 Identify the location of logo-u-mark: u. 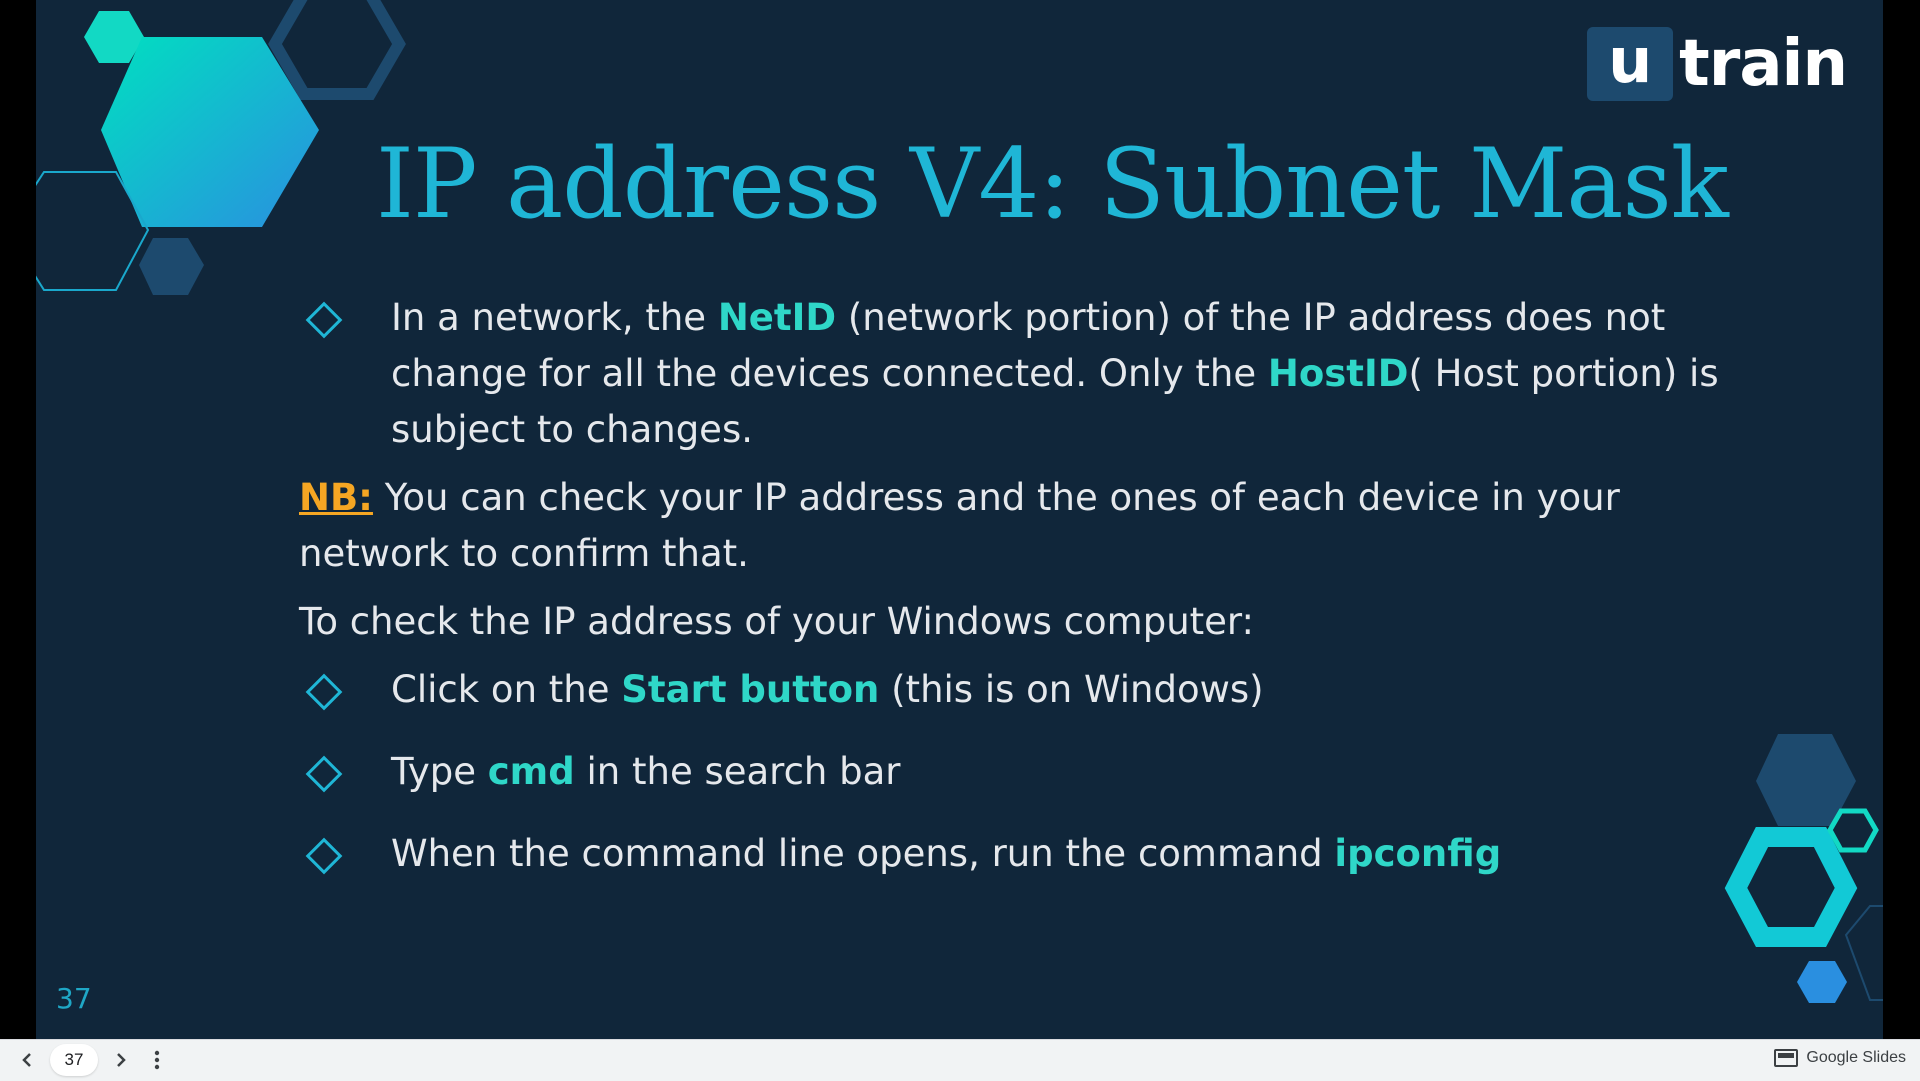
(1630, 64).